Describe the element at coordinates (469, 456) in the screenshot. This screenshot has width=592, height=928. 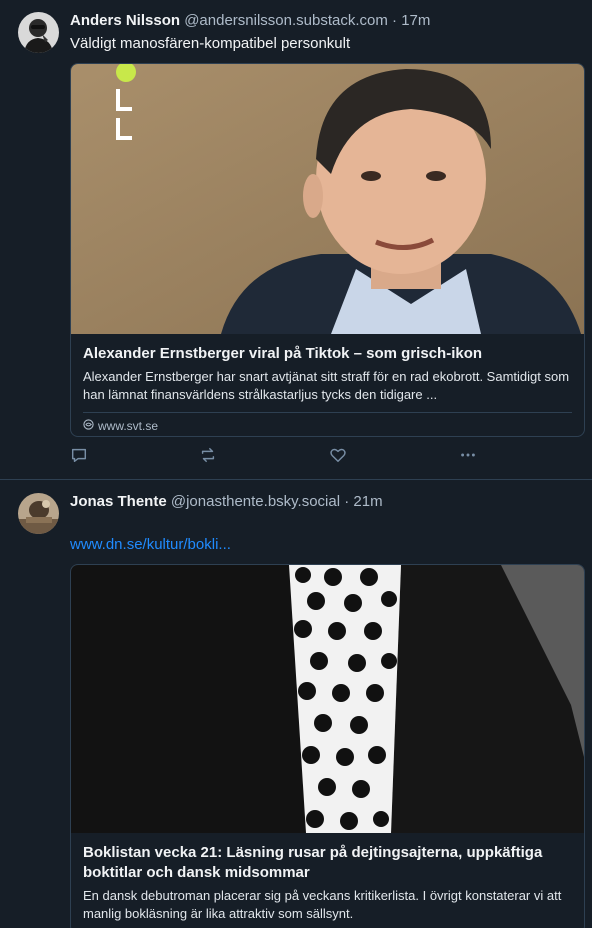
I see `more-icon` at that location.